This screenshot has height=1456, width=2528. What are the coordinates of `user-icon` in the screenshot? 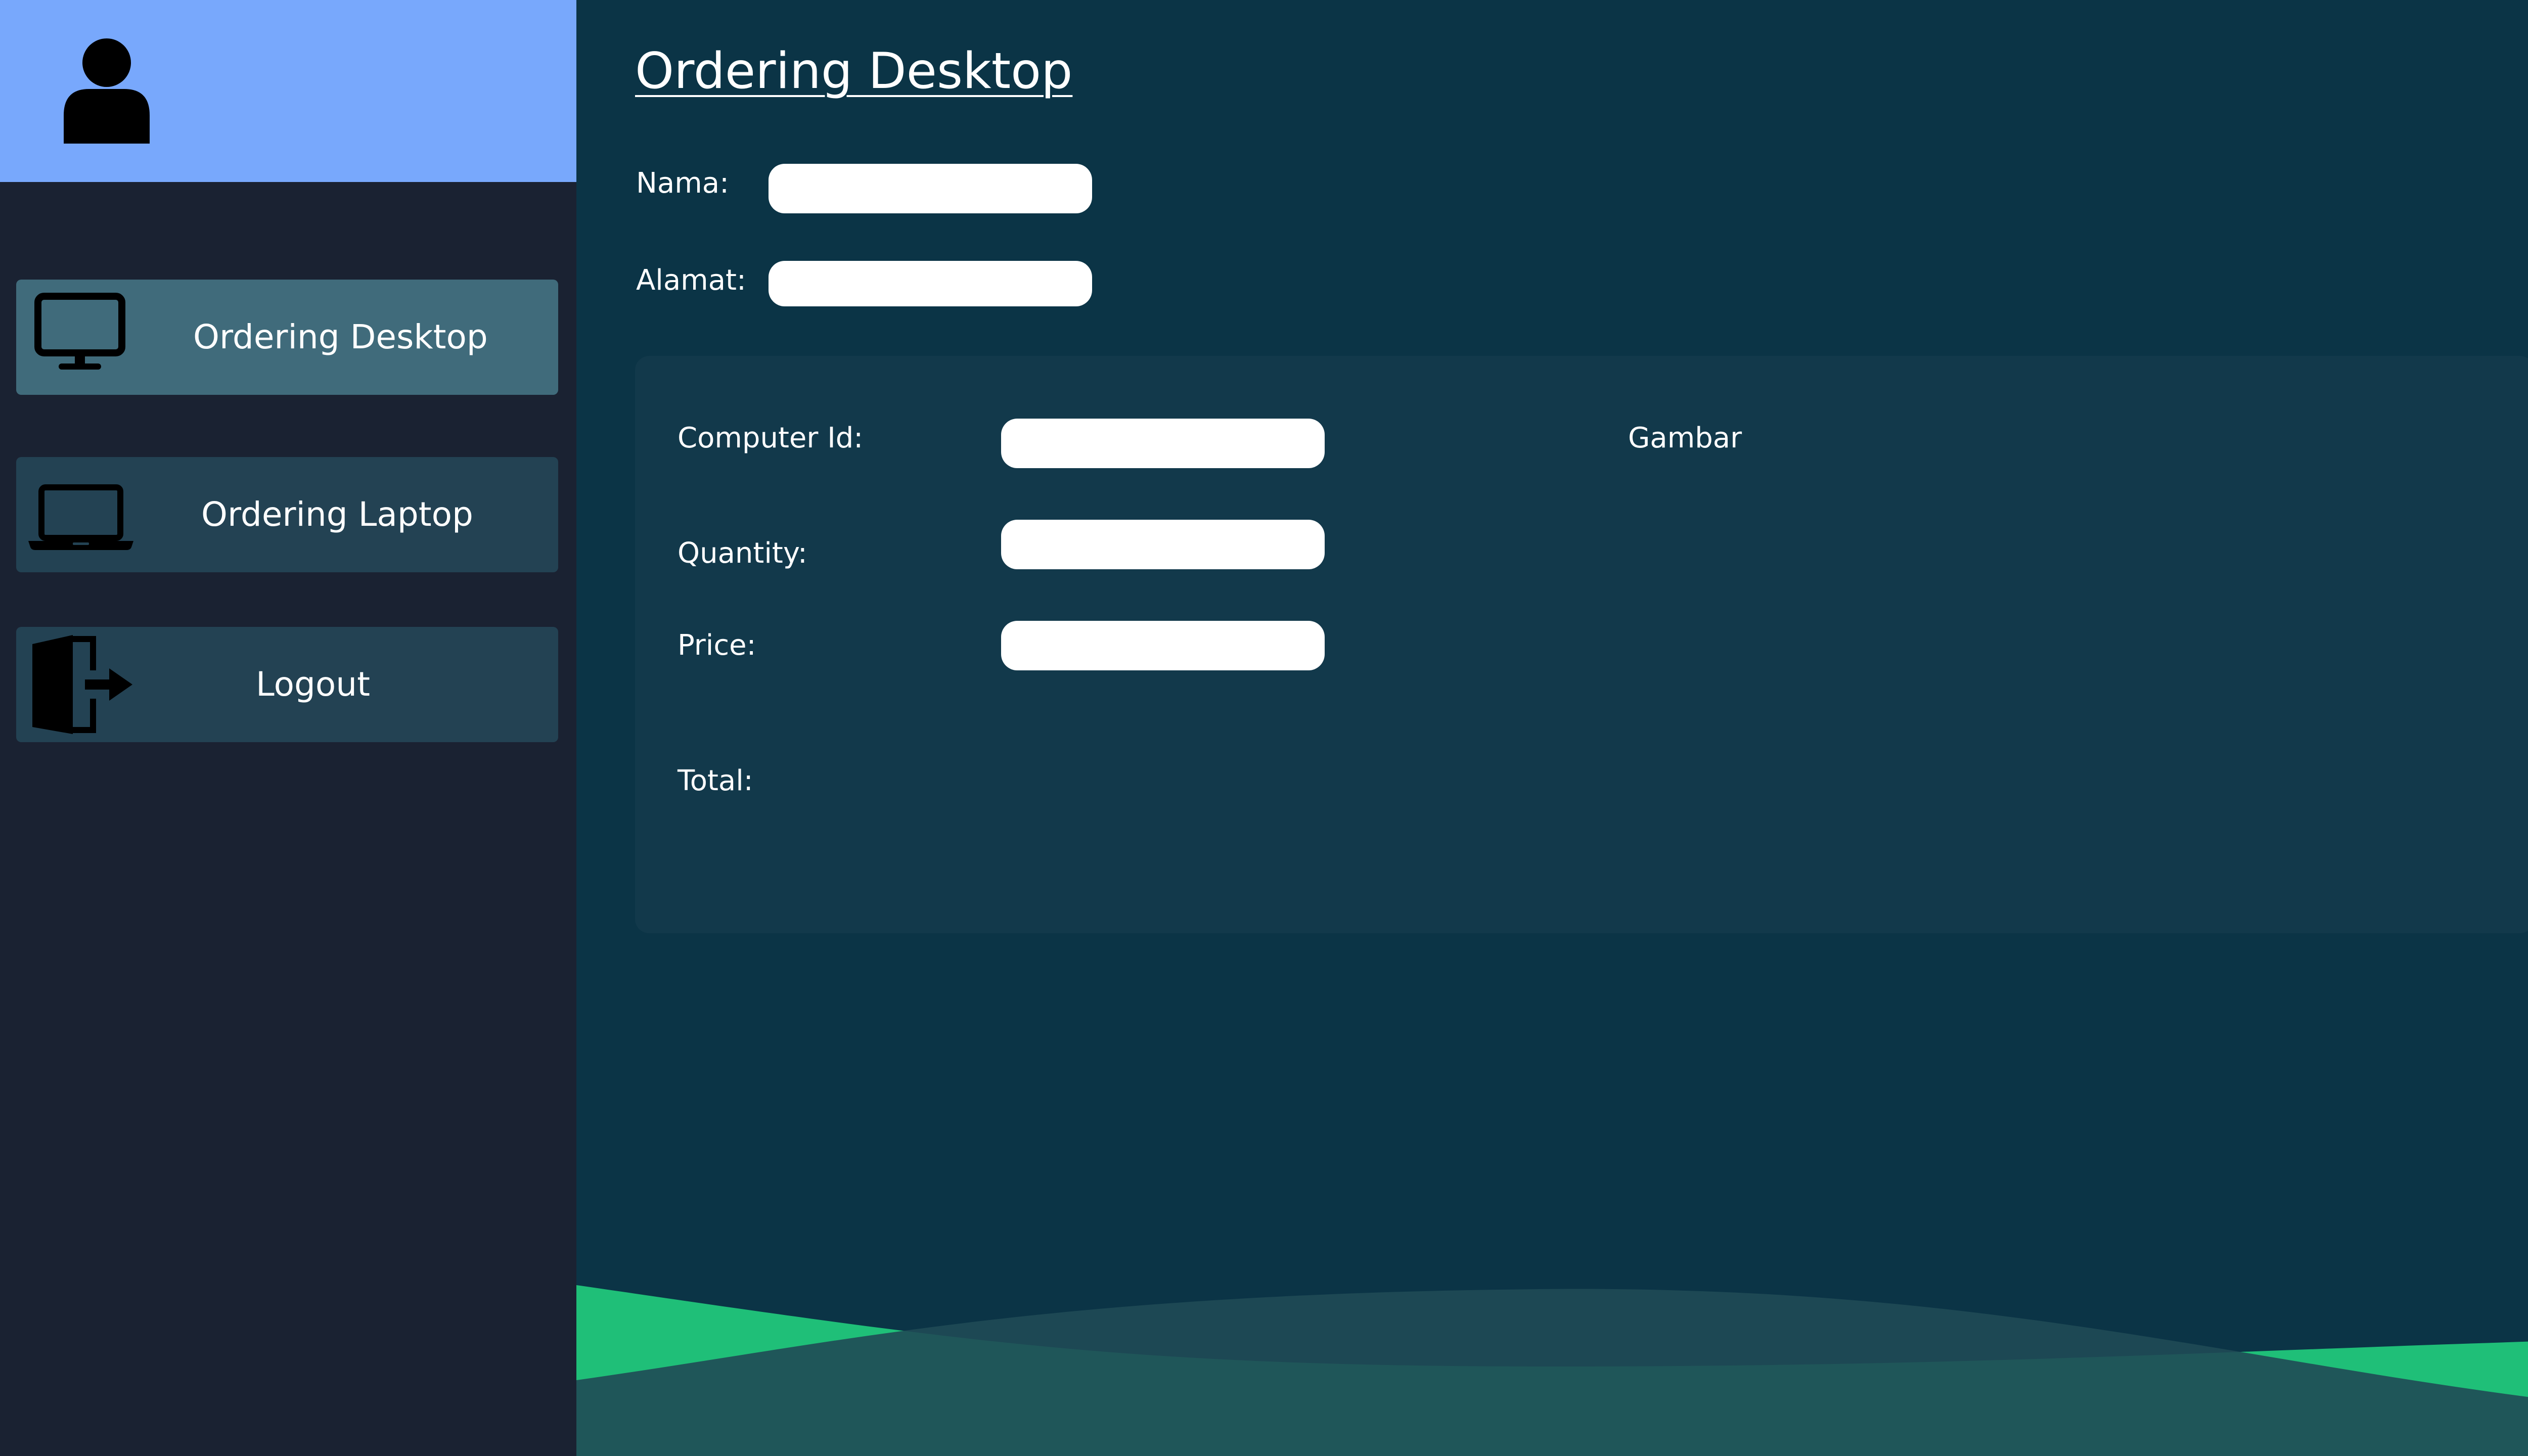 It's located at (107, 91).